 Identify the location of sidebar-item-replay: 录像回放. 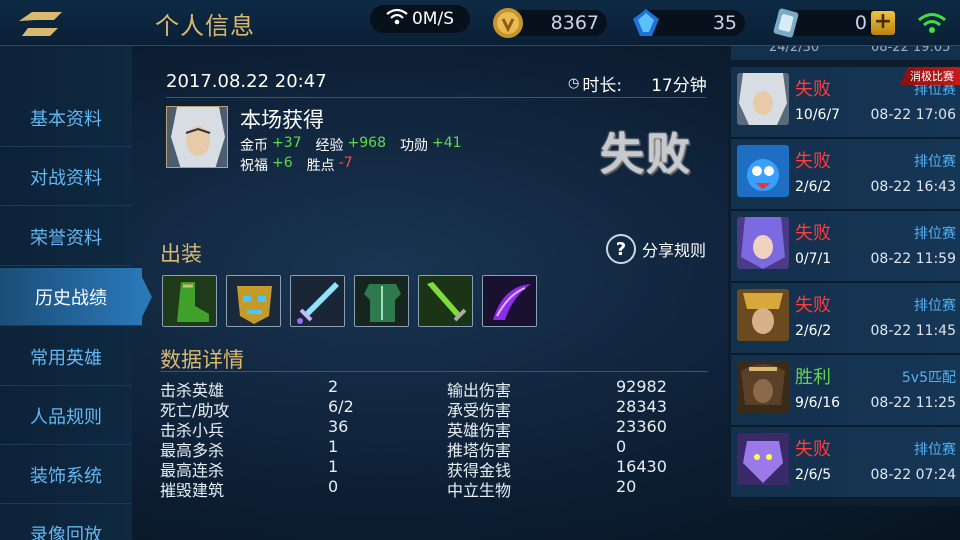
(66, 522).